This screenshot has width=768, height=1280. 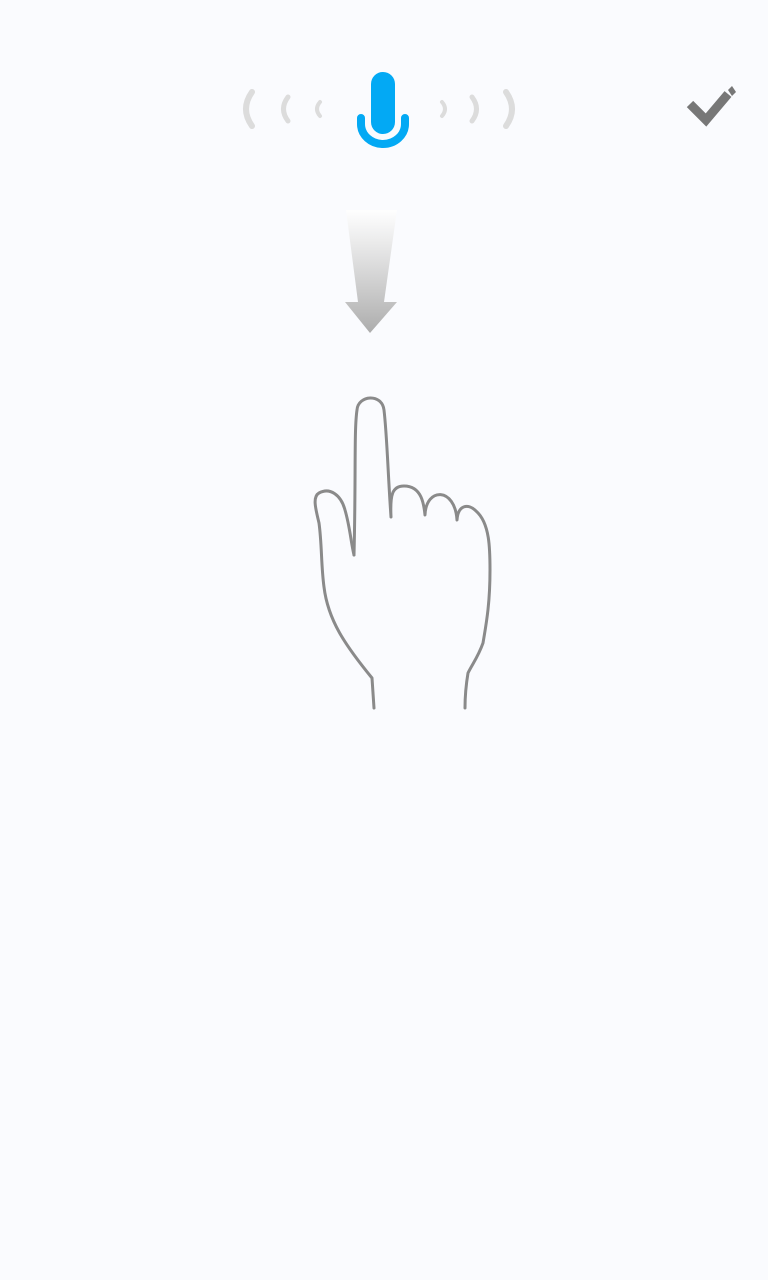 I want to click on voice-indicator, so click(x=380, y=110).